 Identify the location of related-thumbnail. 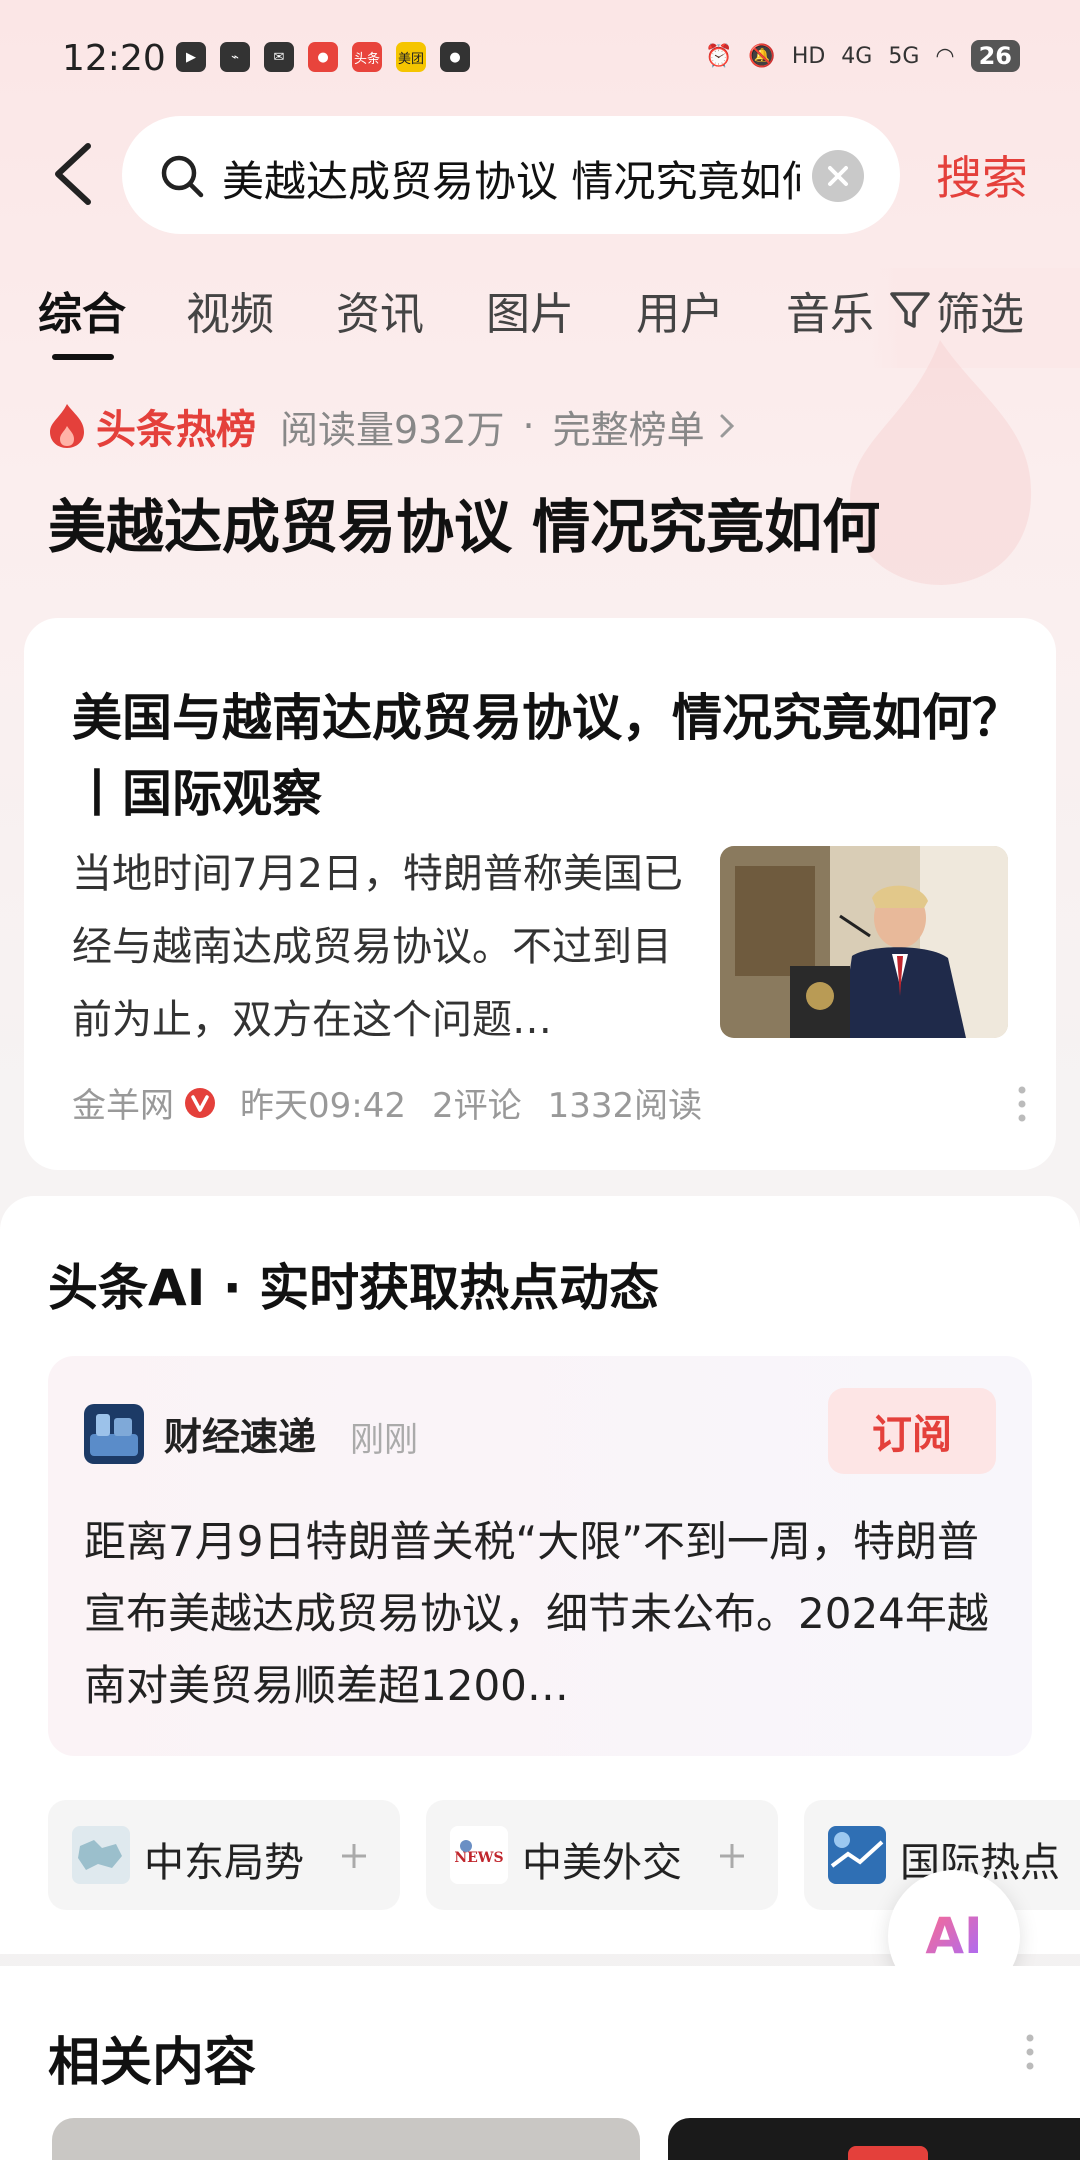
(346, 2139).